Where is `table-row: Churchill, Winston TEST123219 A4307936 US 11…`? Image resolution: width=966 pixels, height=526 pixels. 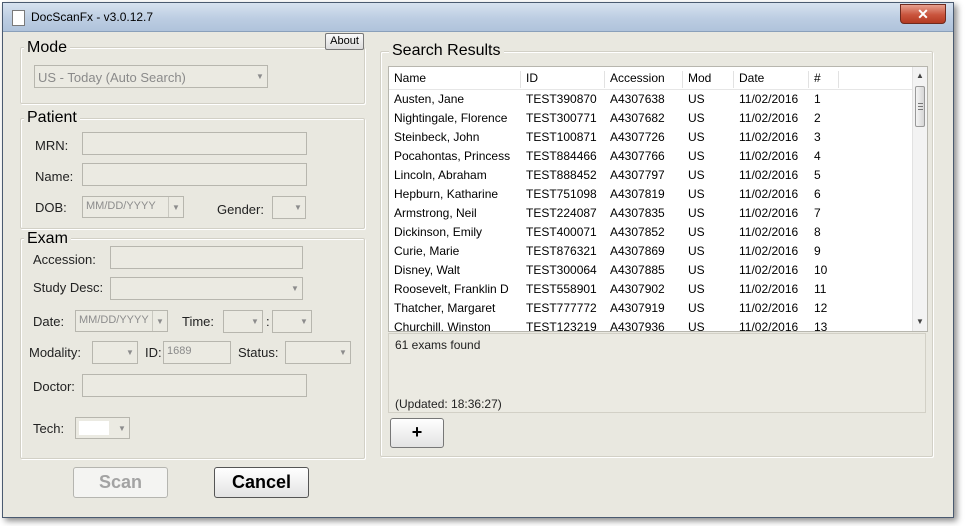 table-row: Churchill, Winston TEST123219 A4307936 US 11… is located at coordinates (651, 325).